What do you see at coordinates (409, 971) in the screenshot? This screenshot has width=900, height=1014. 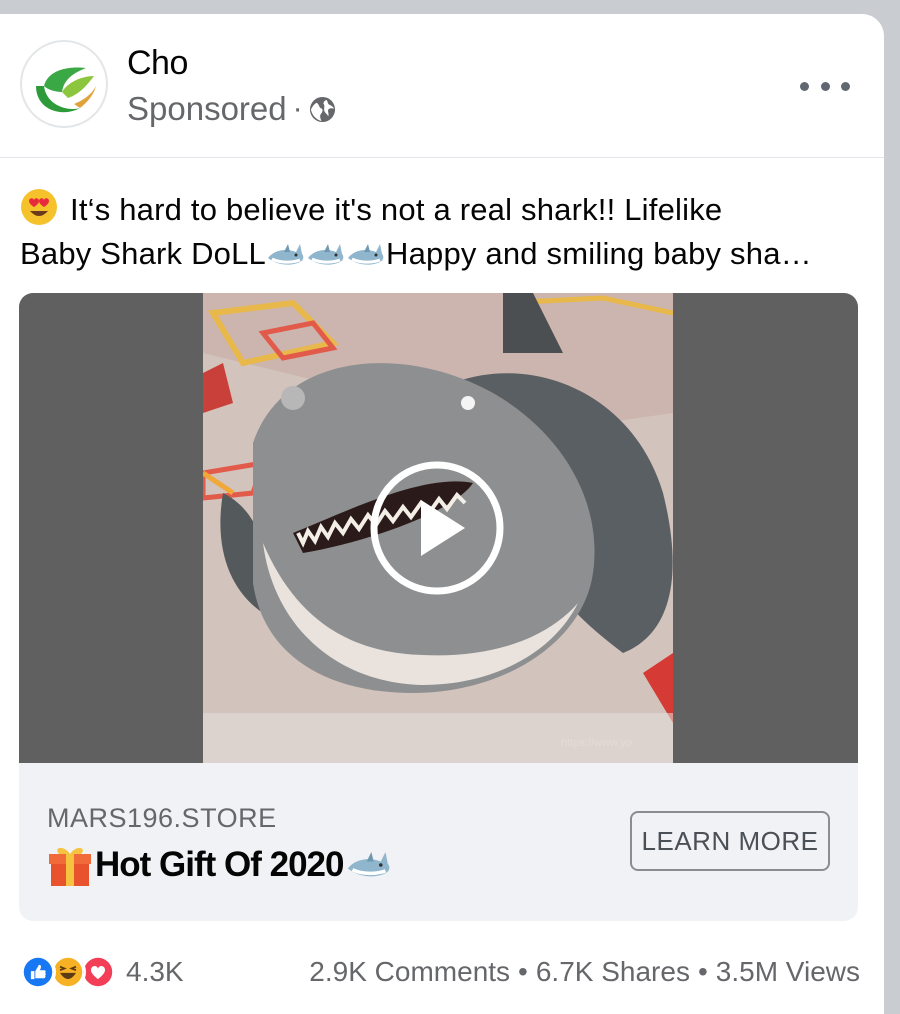 I see `comments-count: 2.9K Comments` at bounding box center [409, 971].